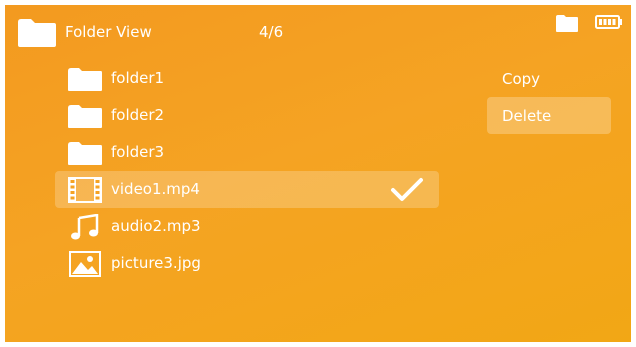 This screenshot has width=636, height=347. What do you see at coordinates (156, 226) in the screenshot?
I see `list-item-label: audio2.mp3` at bounding box center [156, 226].